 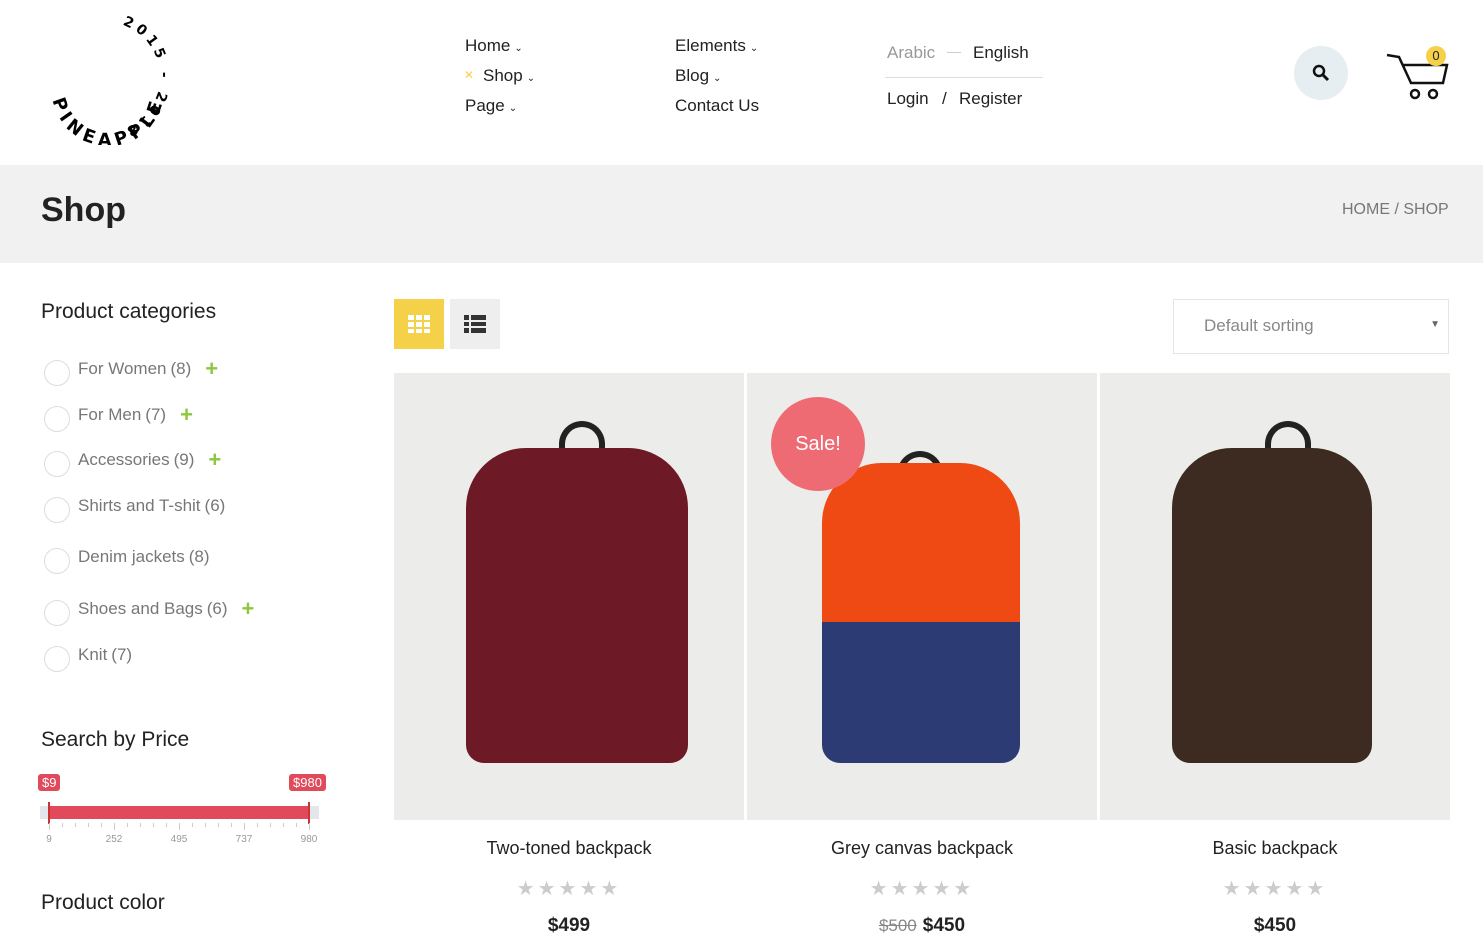 I want to click on logo: 2015 - 2018 PINEAPPLE, so click(x=105, y=80).